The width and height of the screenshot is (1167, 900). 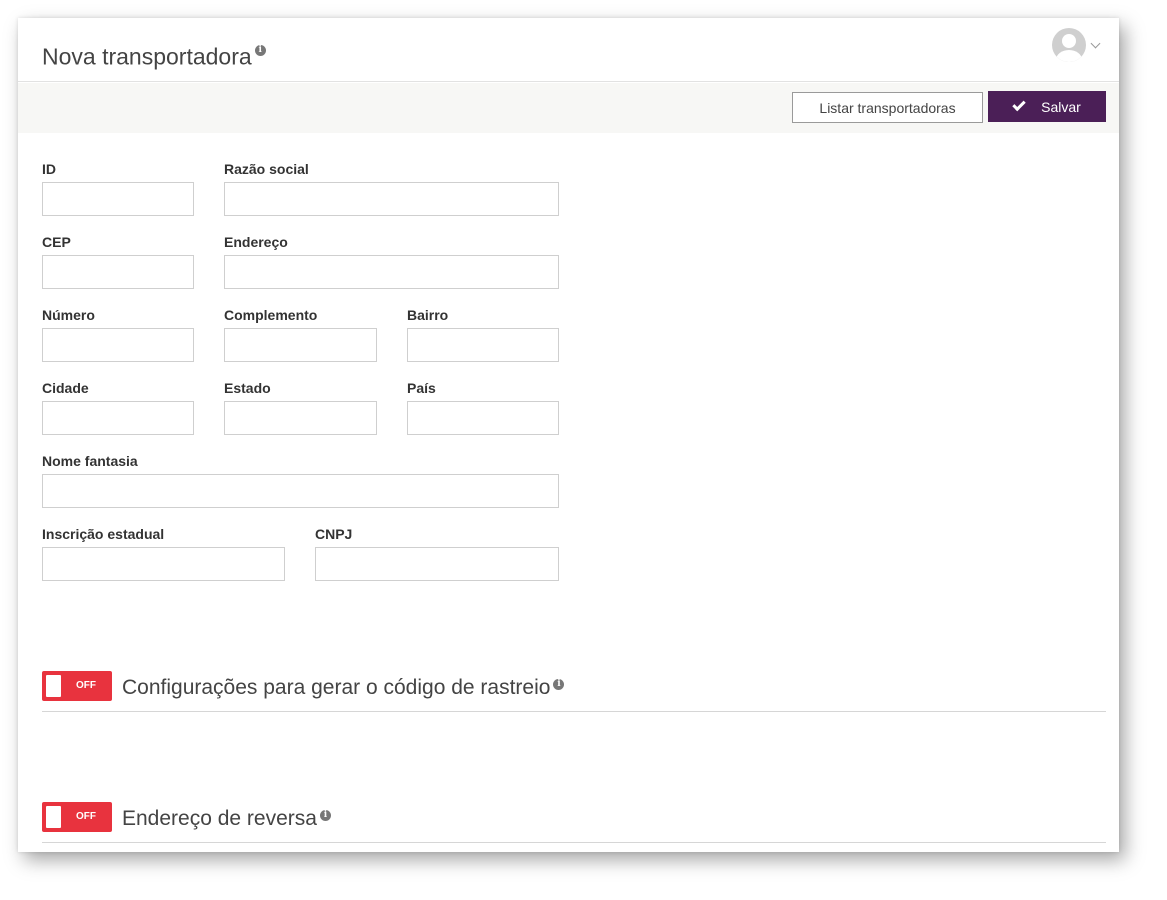 What do you see at coordinates (1095, 43) in the screenshot?
I see `chevron-down-icon` at bounding box center [1095, 43].